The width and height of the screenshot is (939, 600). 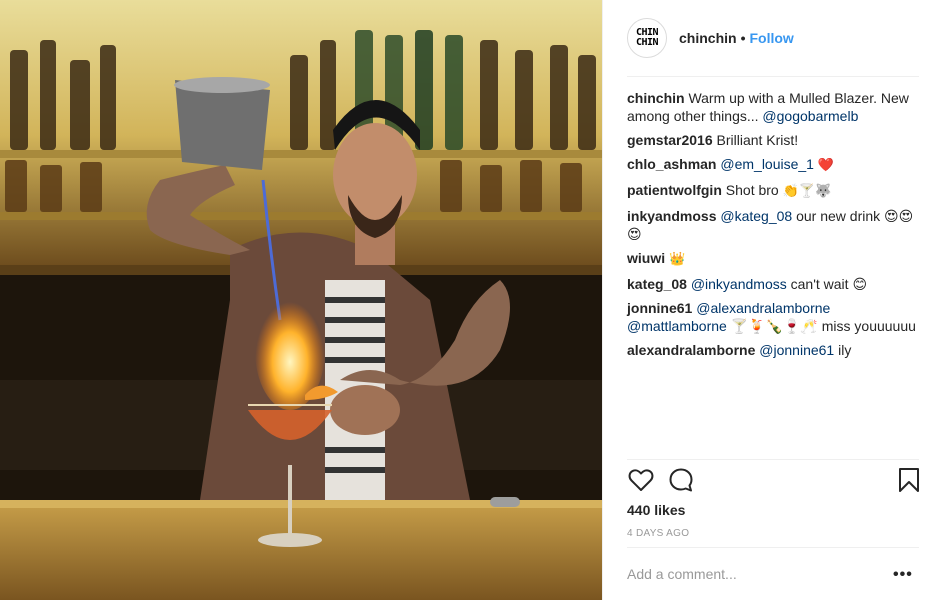 I want to click on comment: gemstar2016 Brilliant Krist!, so click(x=773, y=140).